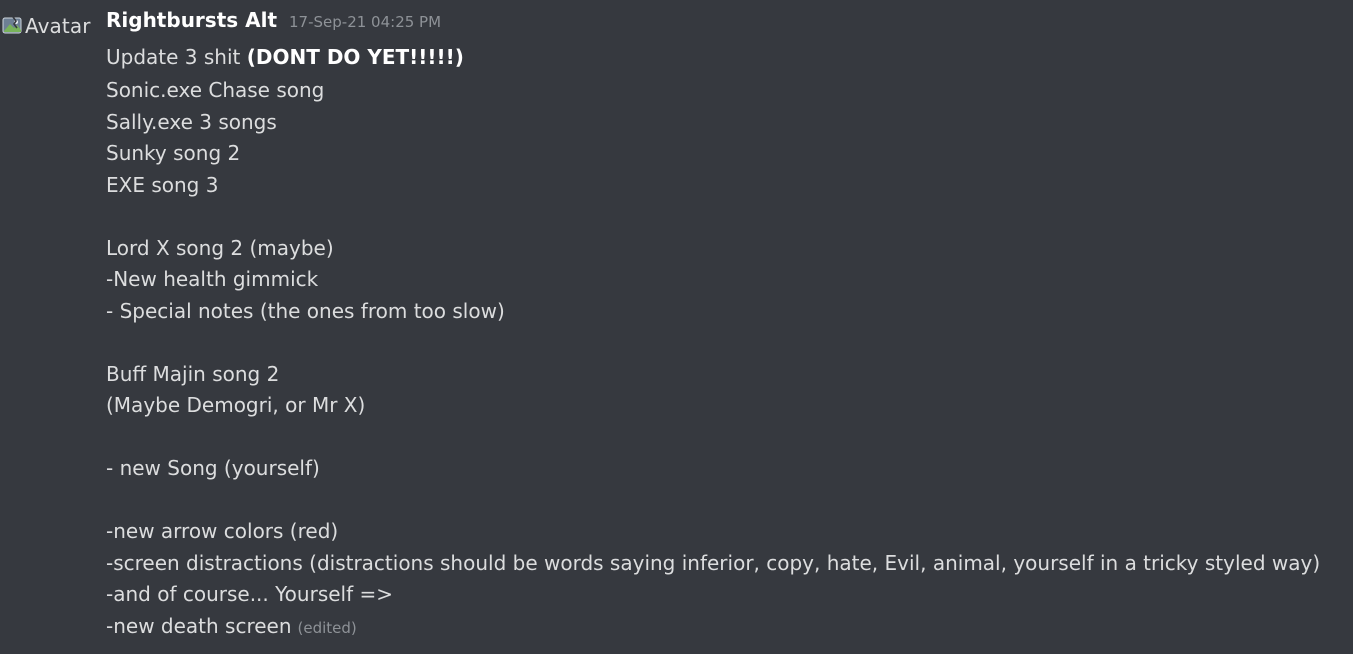  Describe the element at coordinates (191, 121) in the screenshot. I see `message-line: Sally.exe 3 songs` at that location.